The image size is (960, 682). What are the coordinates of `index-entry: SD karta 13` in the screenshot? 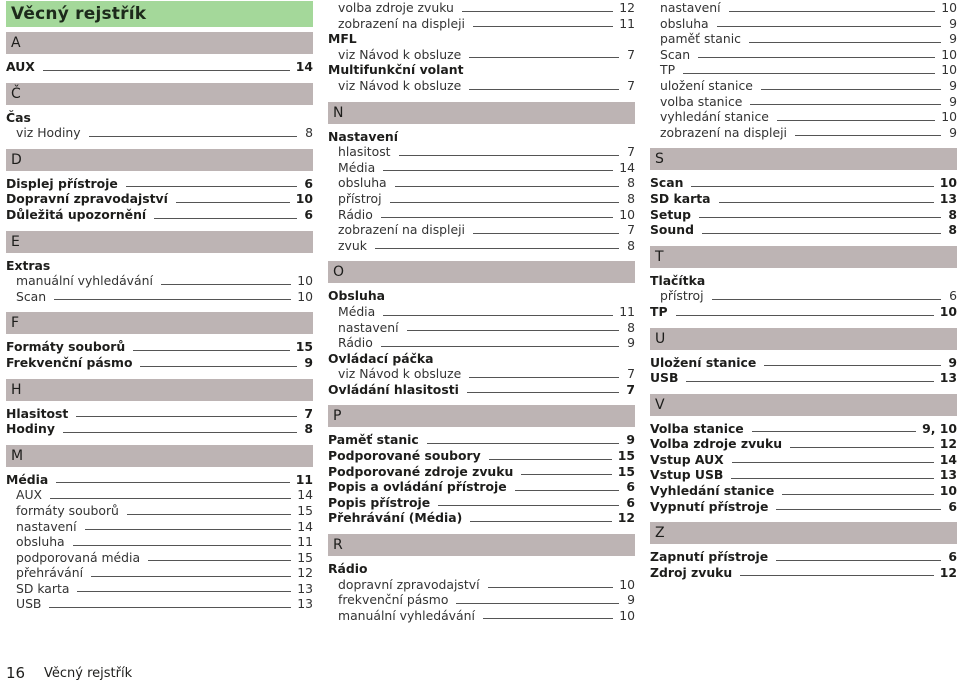 It's located at (803, 199).